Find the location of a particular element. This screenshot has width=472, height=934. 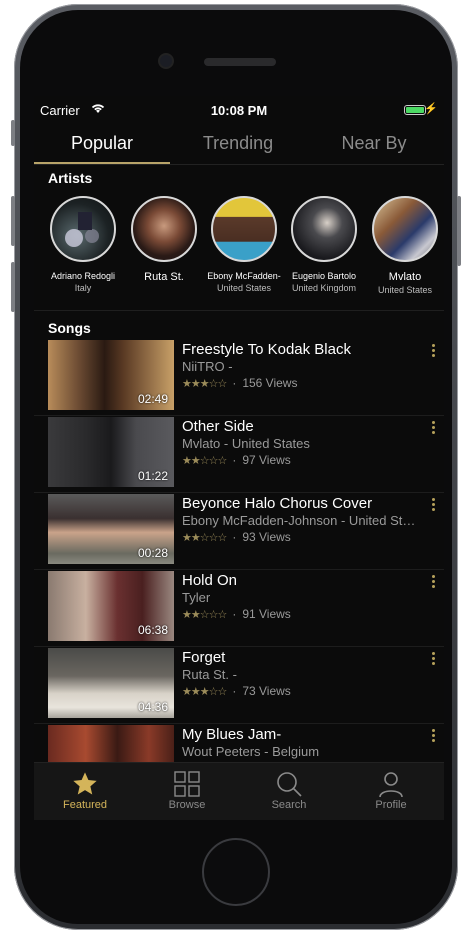

volume-up-button is located at coordinates (13, 221).